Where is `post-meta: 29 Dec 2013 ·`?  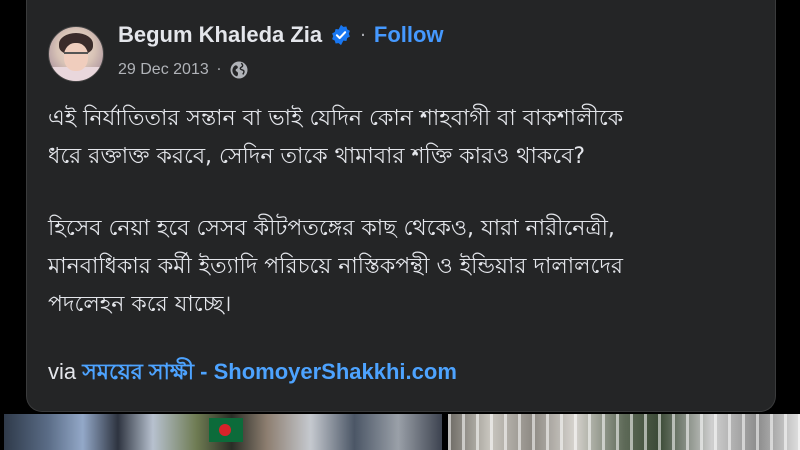 post-meta: 29 Dec 2013 · is located at coordinates (183, 70).